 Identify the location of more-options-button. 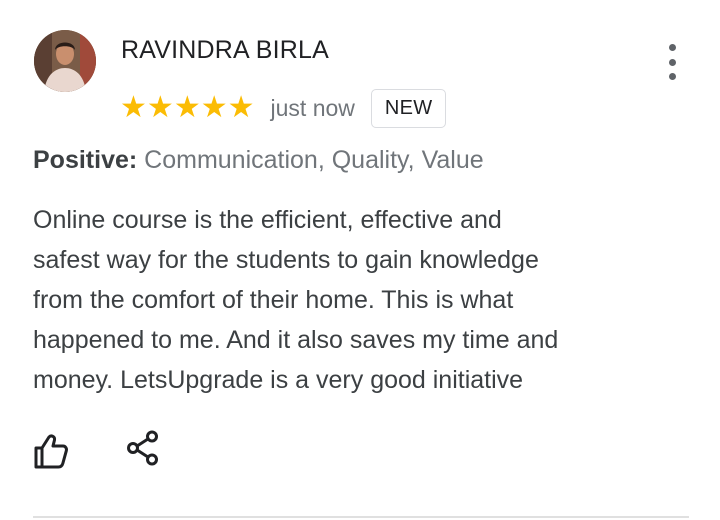
(672, 62).